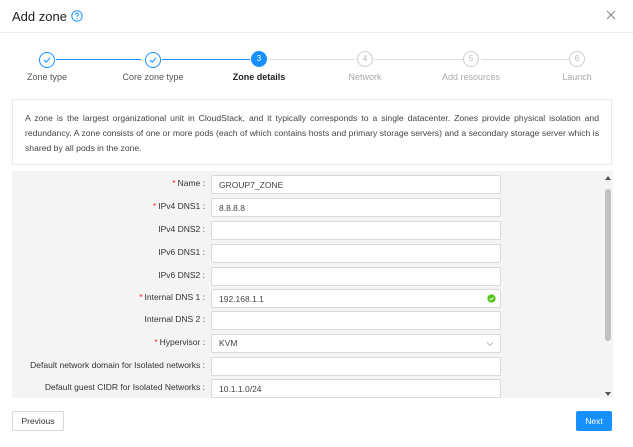 The height and width of the screenshot is (447, 633). What do you see at coordinates (356, 184) in the screenshot?
I see `name-input` at bounding box center [356, 184].